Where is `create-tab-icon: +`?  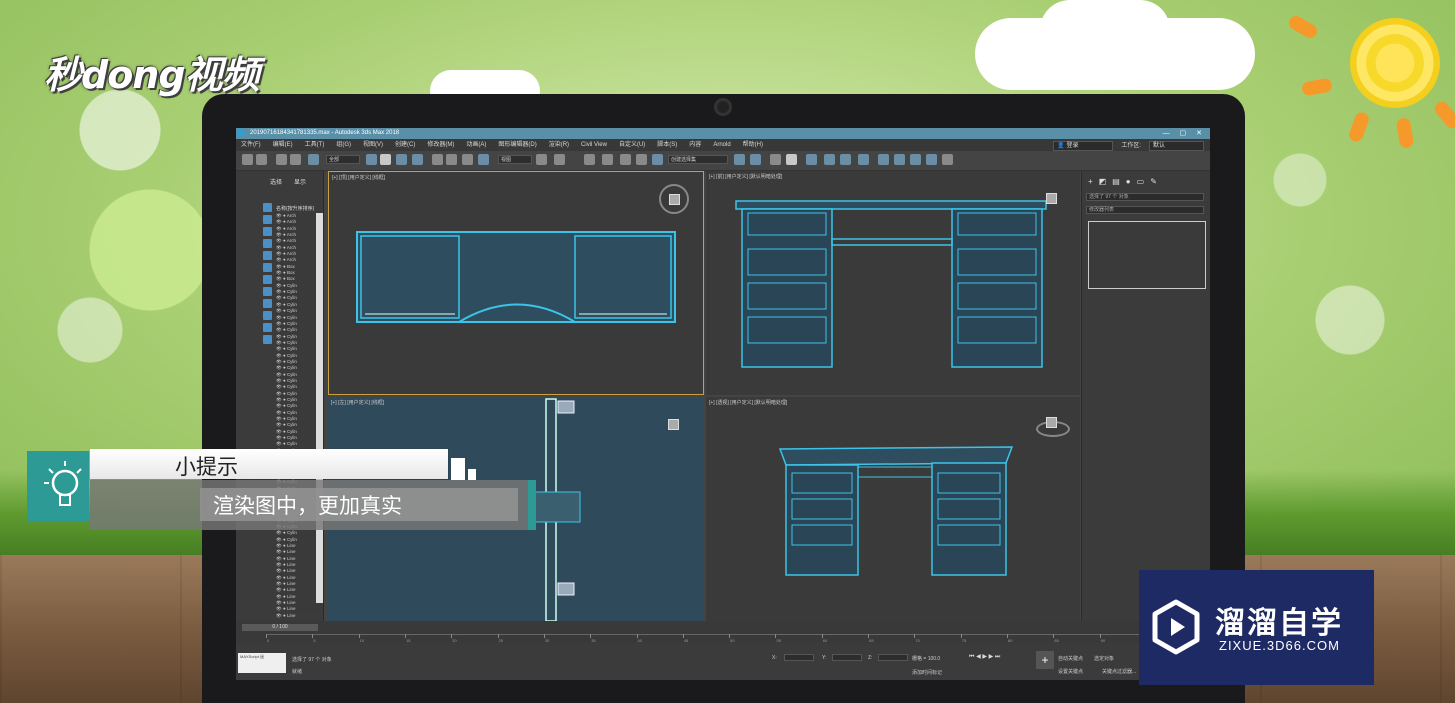 create-tab-icon: + is located at coordinates (1090, 181).